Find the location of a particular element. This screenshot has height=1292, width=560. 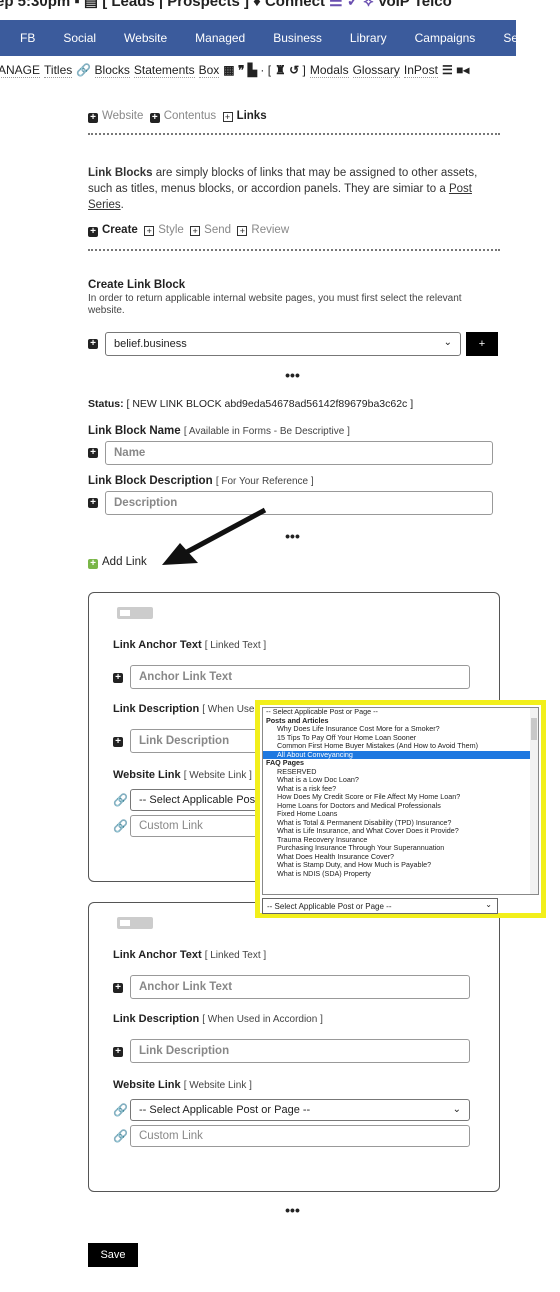

scrollbar-thumb is located at coordinates (534, 729).